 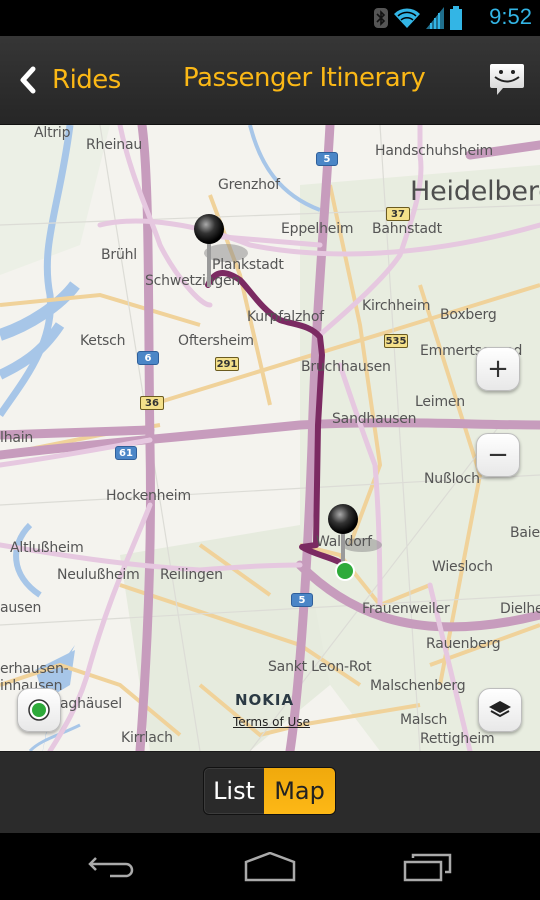 I want to click on map-label: Kirchheim, so click(x=396, y=306).